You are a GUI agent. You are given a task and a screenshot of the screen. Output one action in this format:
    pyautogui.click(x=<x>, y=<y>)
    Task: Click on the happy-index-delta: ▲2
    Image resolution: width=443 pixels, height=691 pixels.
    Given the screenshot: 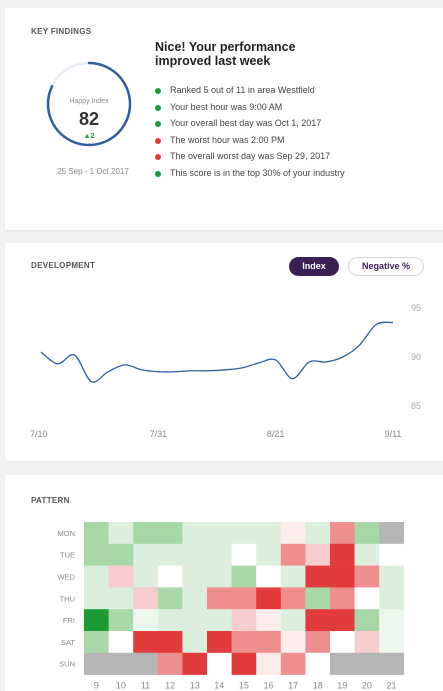 What is the action you would take?
    pyautogui.click(x=89, y=136)
    